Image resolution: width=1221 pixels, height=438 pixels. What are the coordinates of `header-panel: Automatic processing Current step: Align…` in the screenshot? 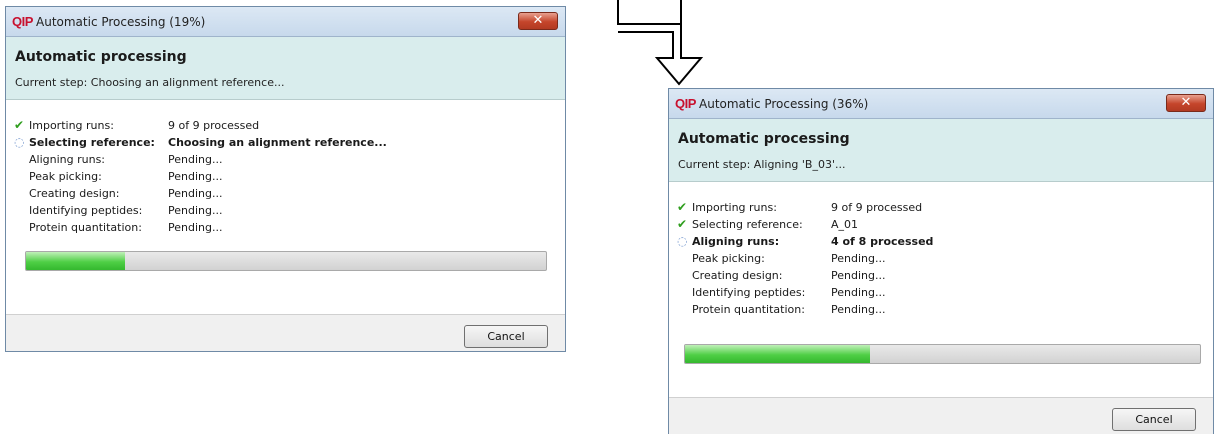 It's located at (941, 150).